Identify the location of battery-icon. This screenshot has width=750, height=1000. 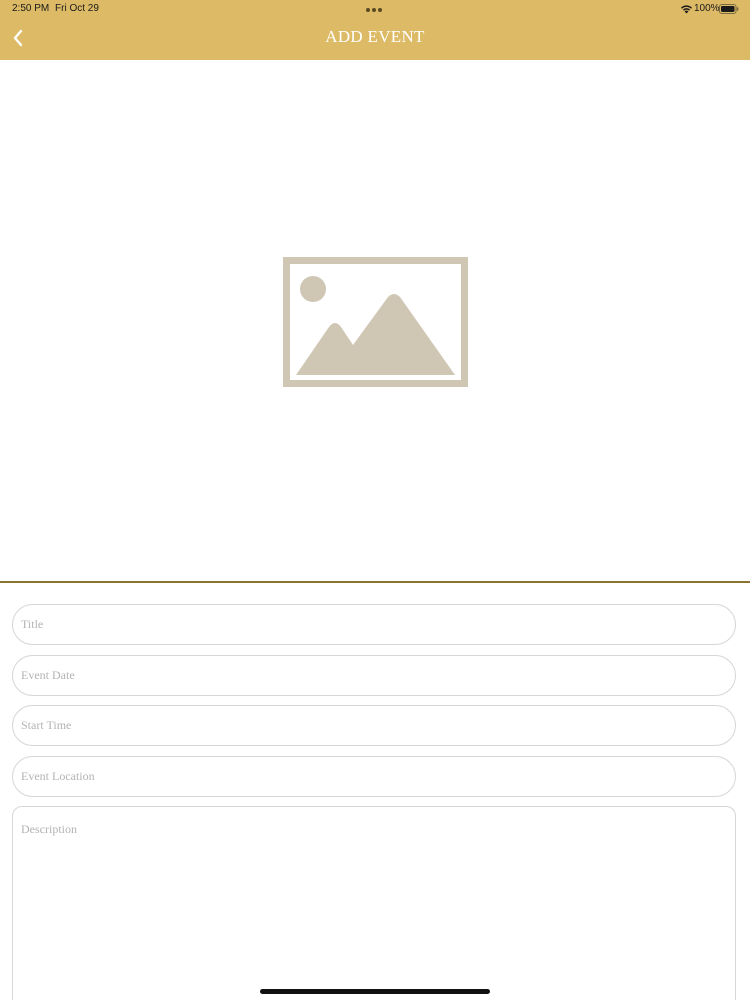
(729, 9).